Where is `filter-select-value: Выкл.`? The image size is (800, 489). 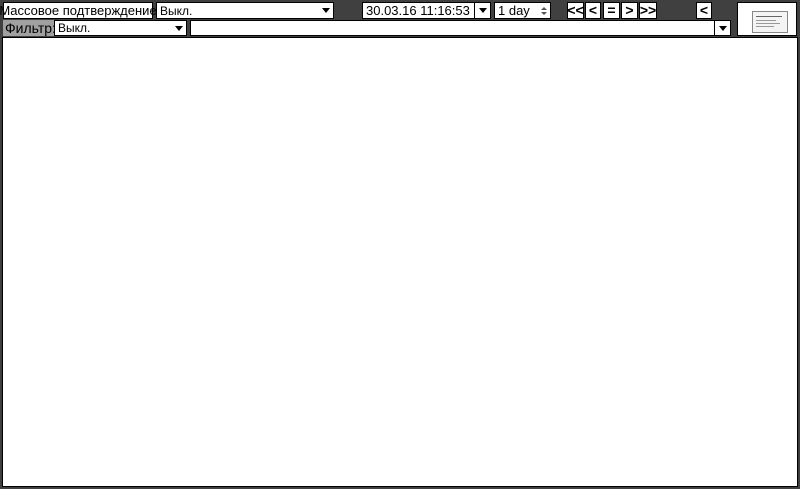 filter-select-value: Выкл. is located at coordinates (74, 28).